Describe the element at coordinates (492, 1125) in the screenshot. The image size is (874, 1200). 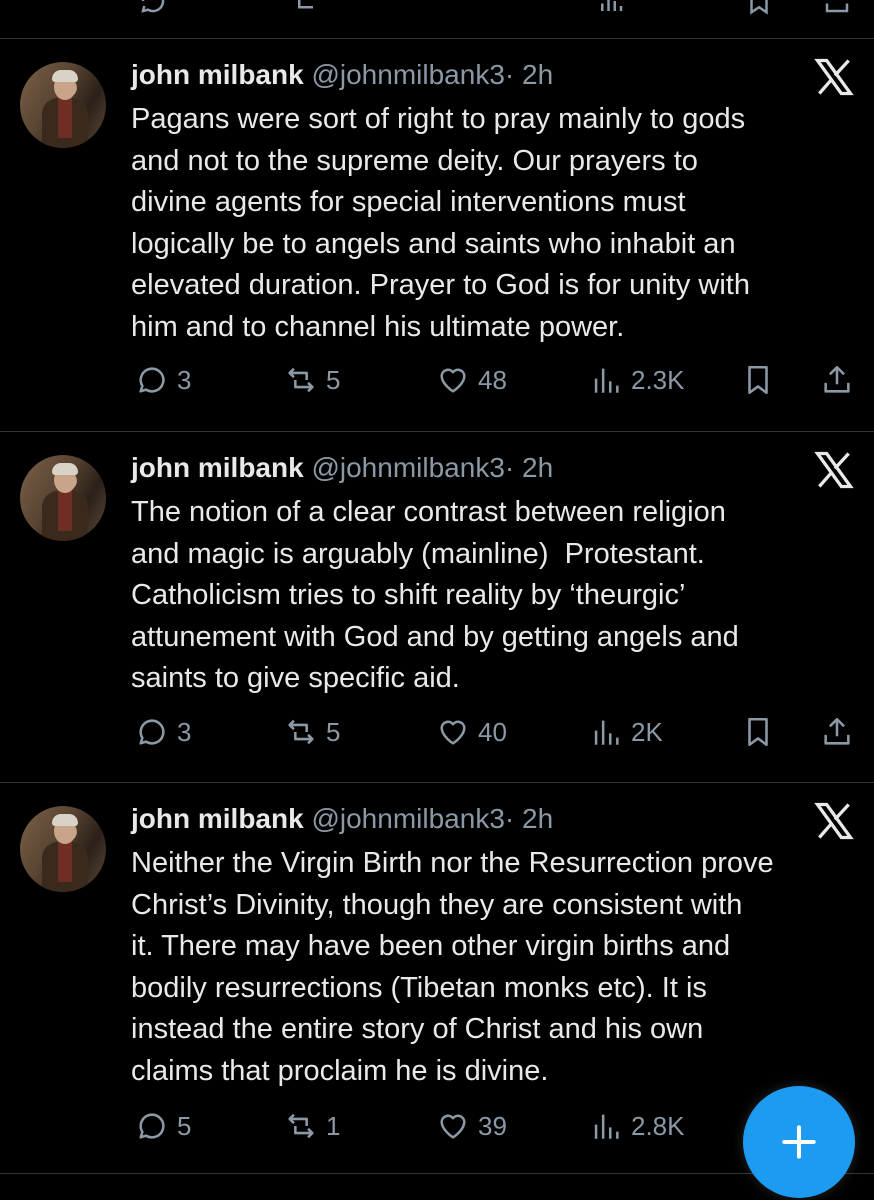
I see `like-count: 39` at that location.